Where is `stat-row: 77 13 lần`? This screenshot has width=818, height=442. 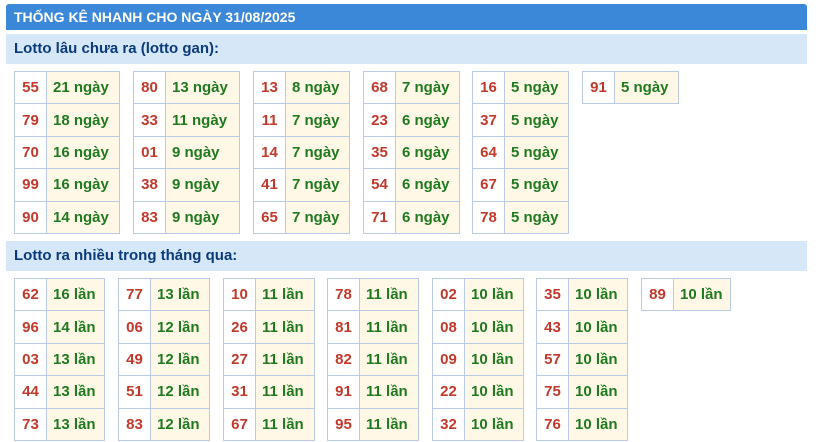
stat-row: 77 13 lần is located at coordinates (164, 295).